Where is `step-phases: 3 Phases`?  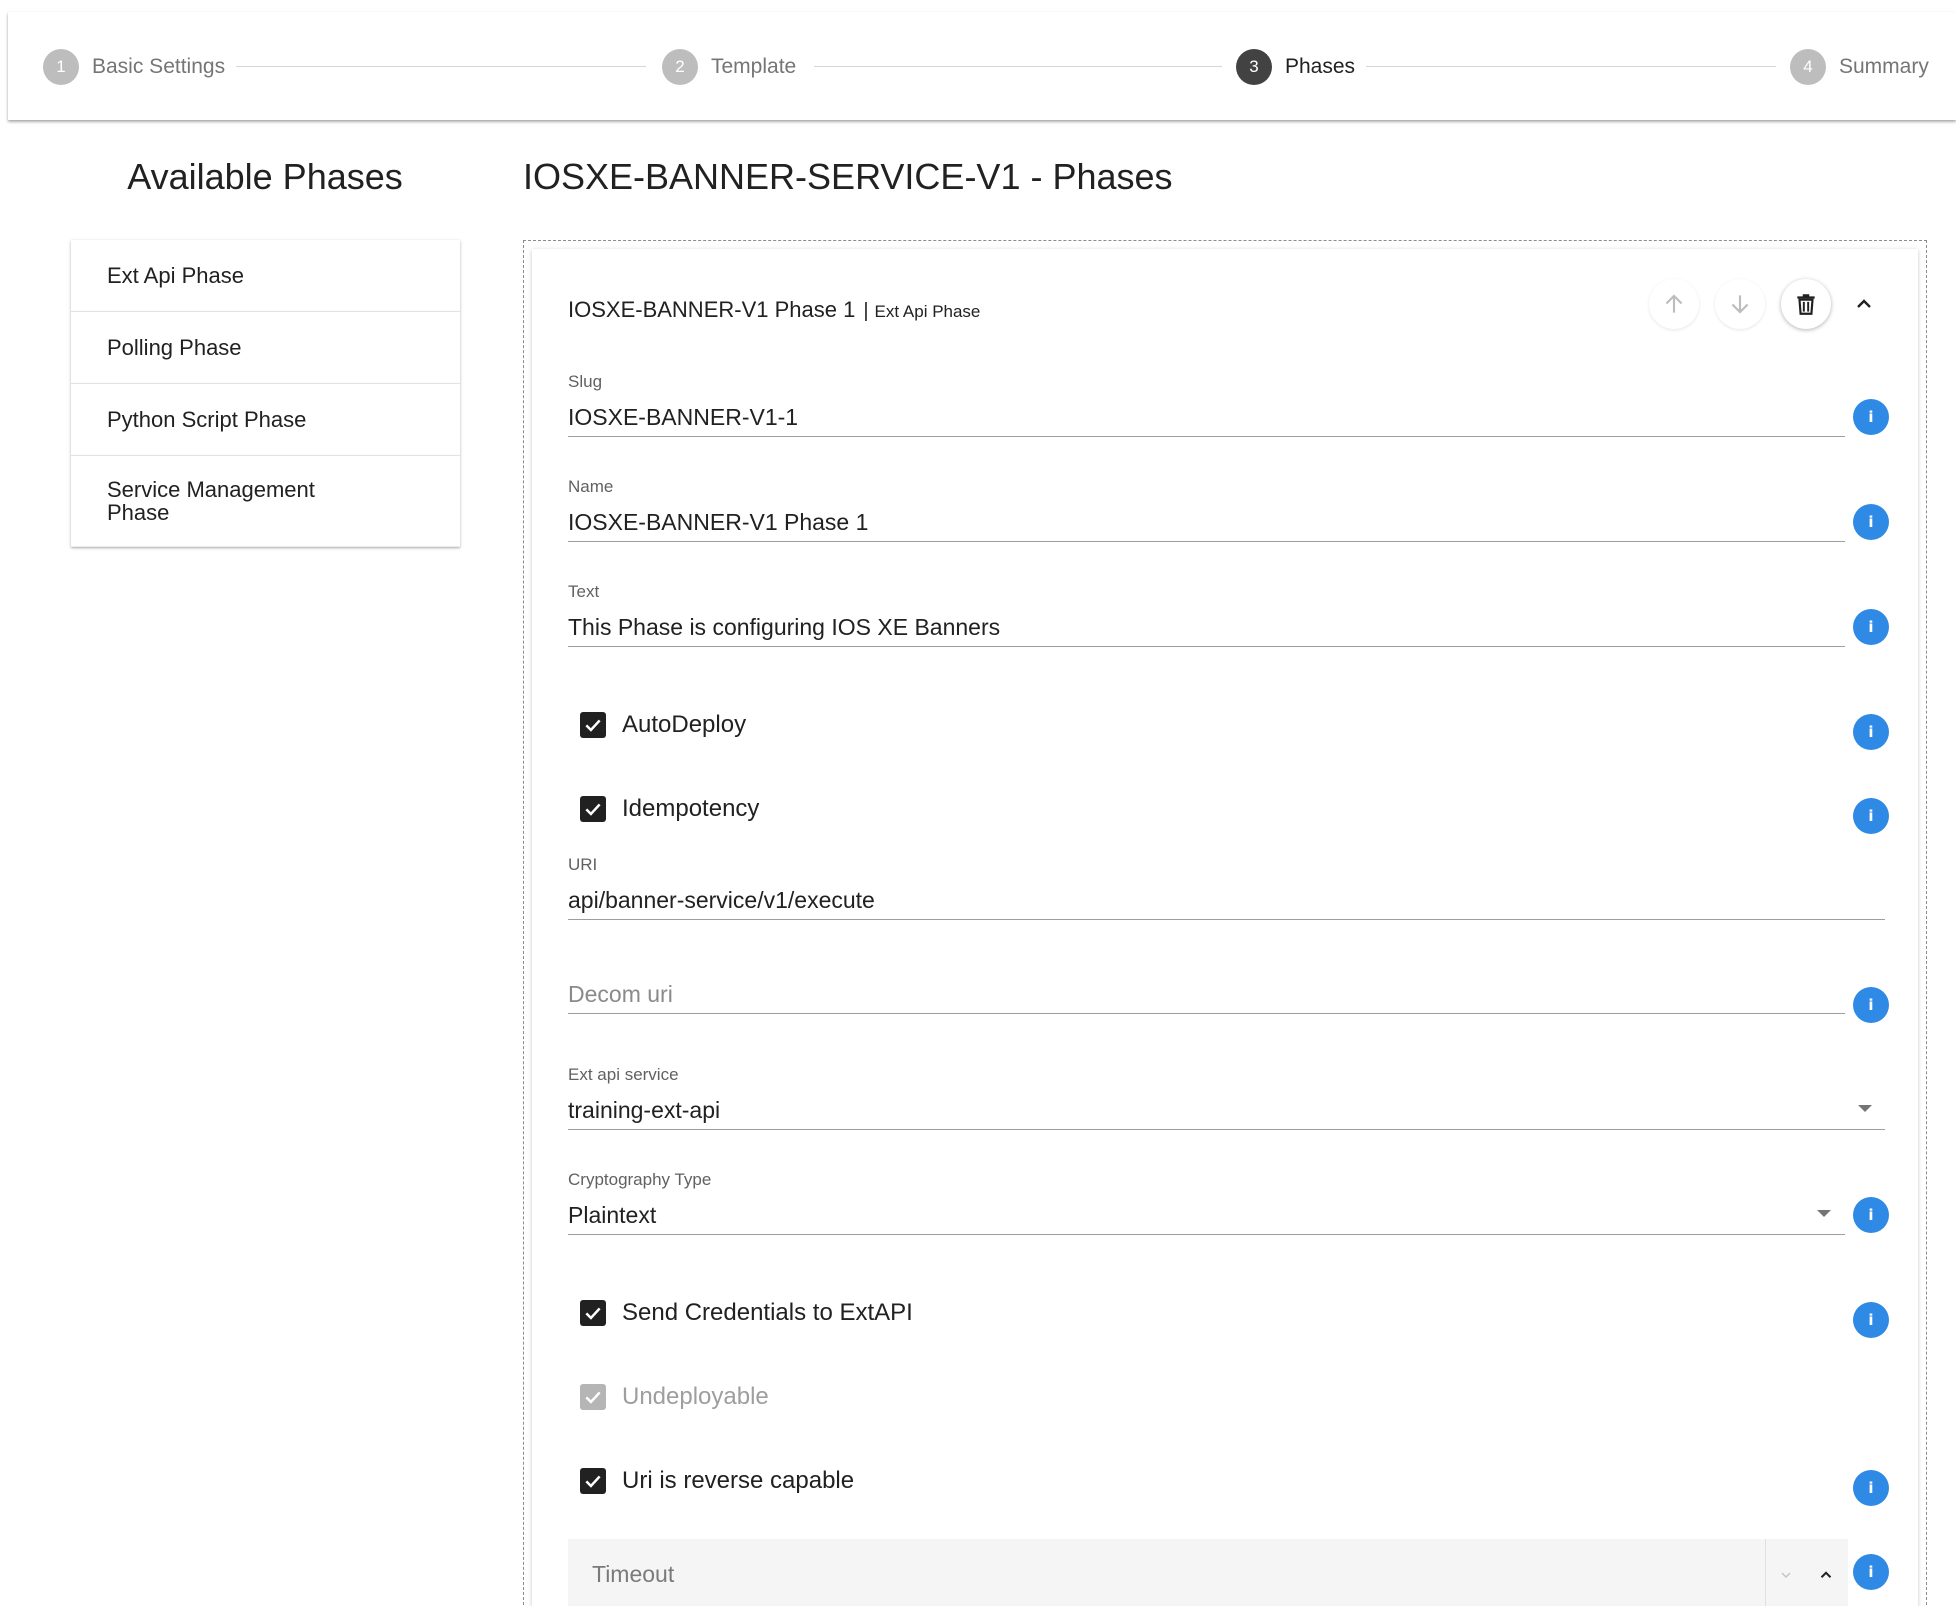 step-phases: 3 Phases is located at coordinates (1295, 67).